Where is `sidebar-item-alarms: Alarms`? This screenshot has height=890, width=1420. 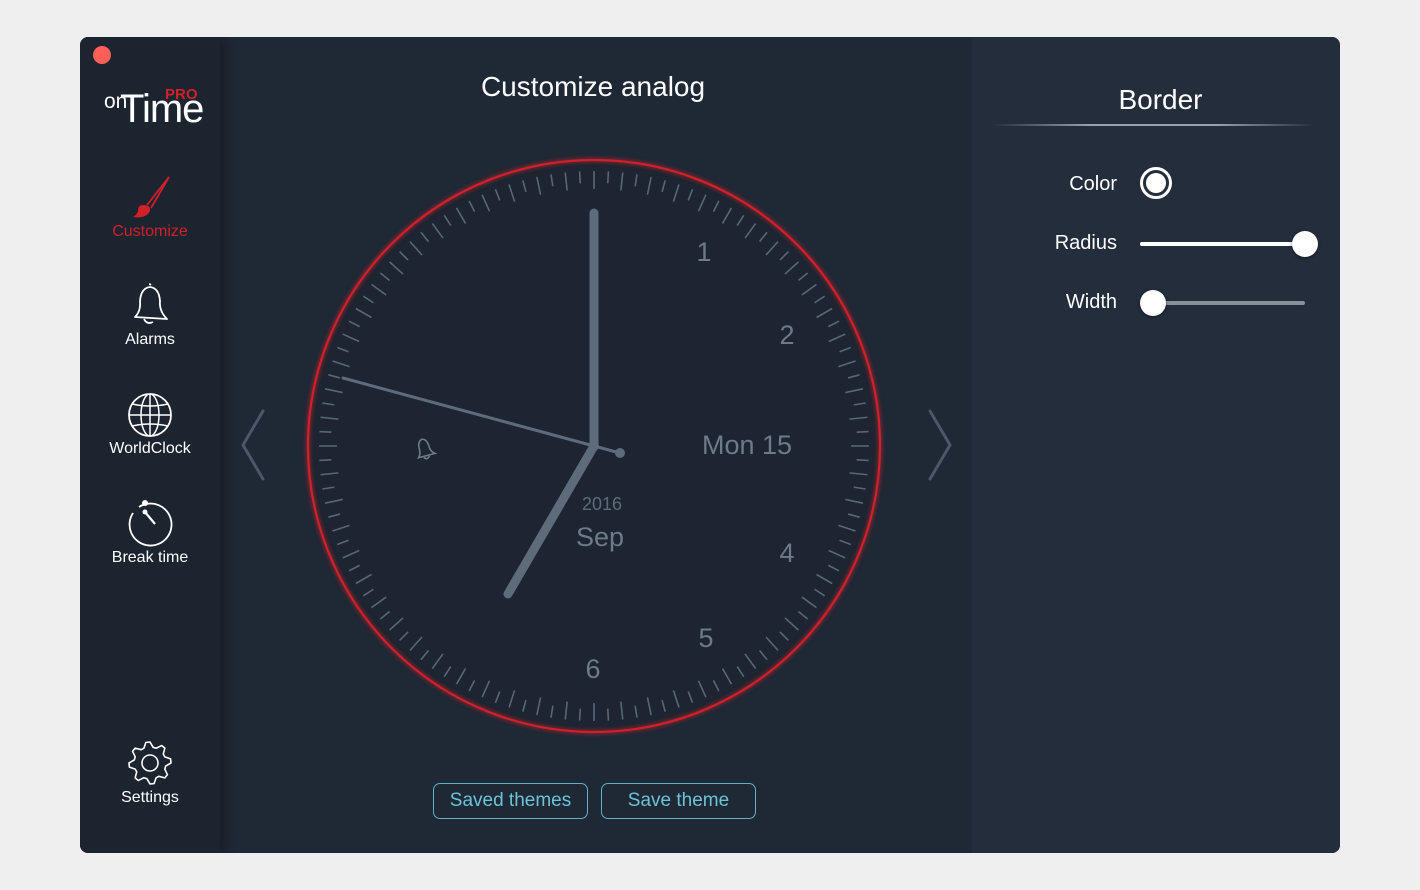
sidebar-item-alarms: Alarms is located at coordinates (150, 316).